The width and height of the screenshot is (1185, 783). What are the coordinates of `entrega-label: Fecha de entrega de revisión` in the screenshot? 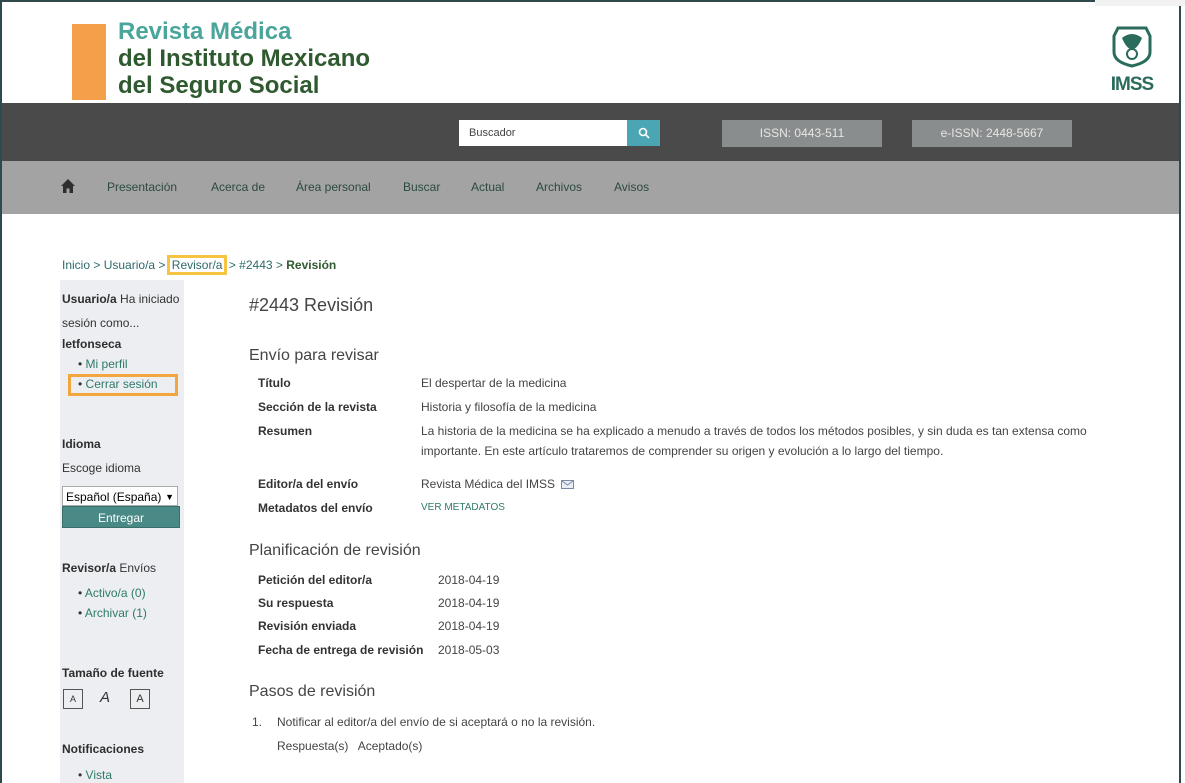 It's located at (341, 650).